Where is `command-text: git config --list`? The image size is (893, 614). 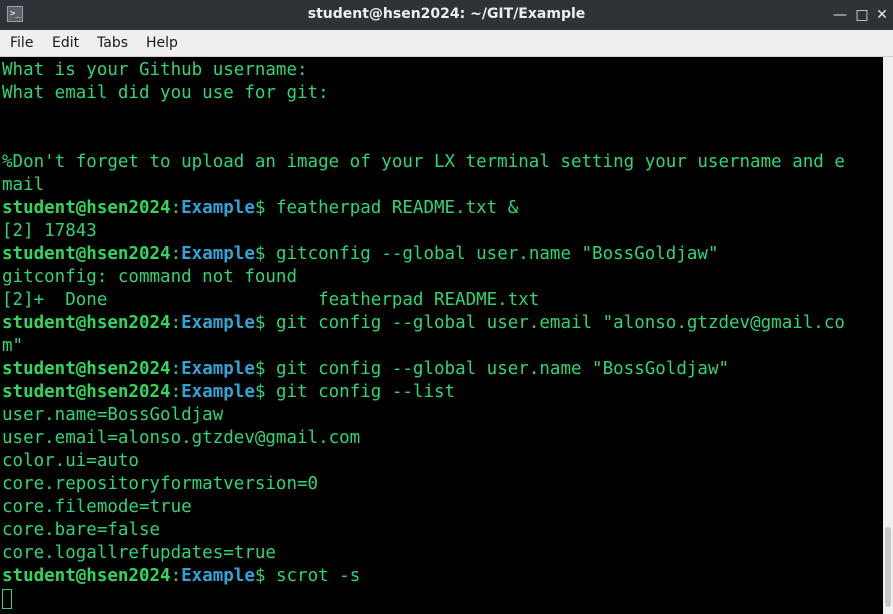
command-text: git config --list is located at coordinates (365, 392).